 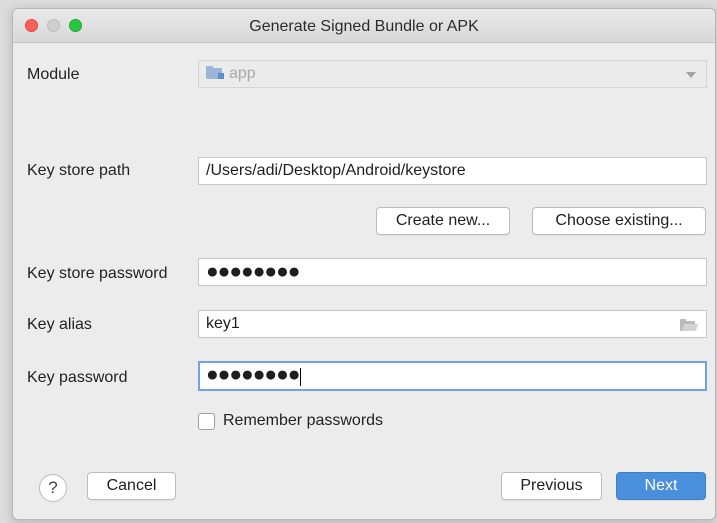 I want to click on help-button: ?, so click(x=53, y=488).